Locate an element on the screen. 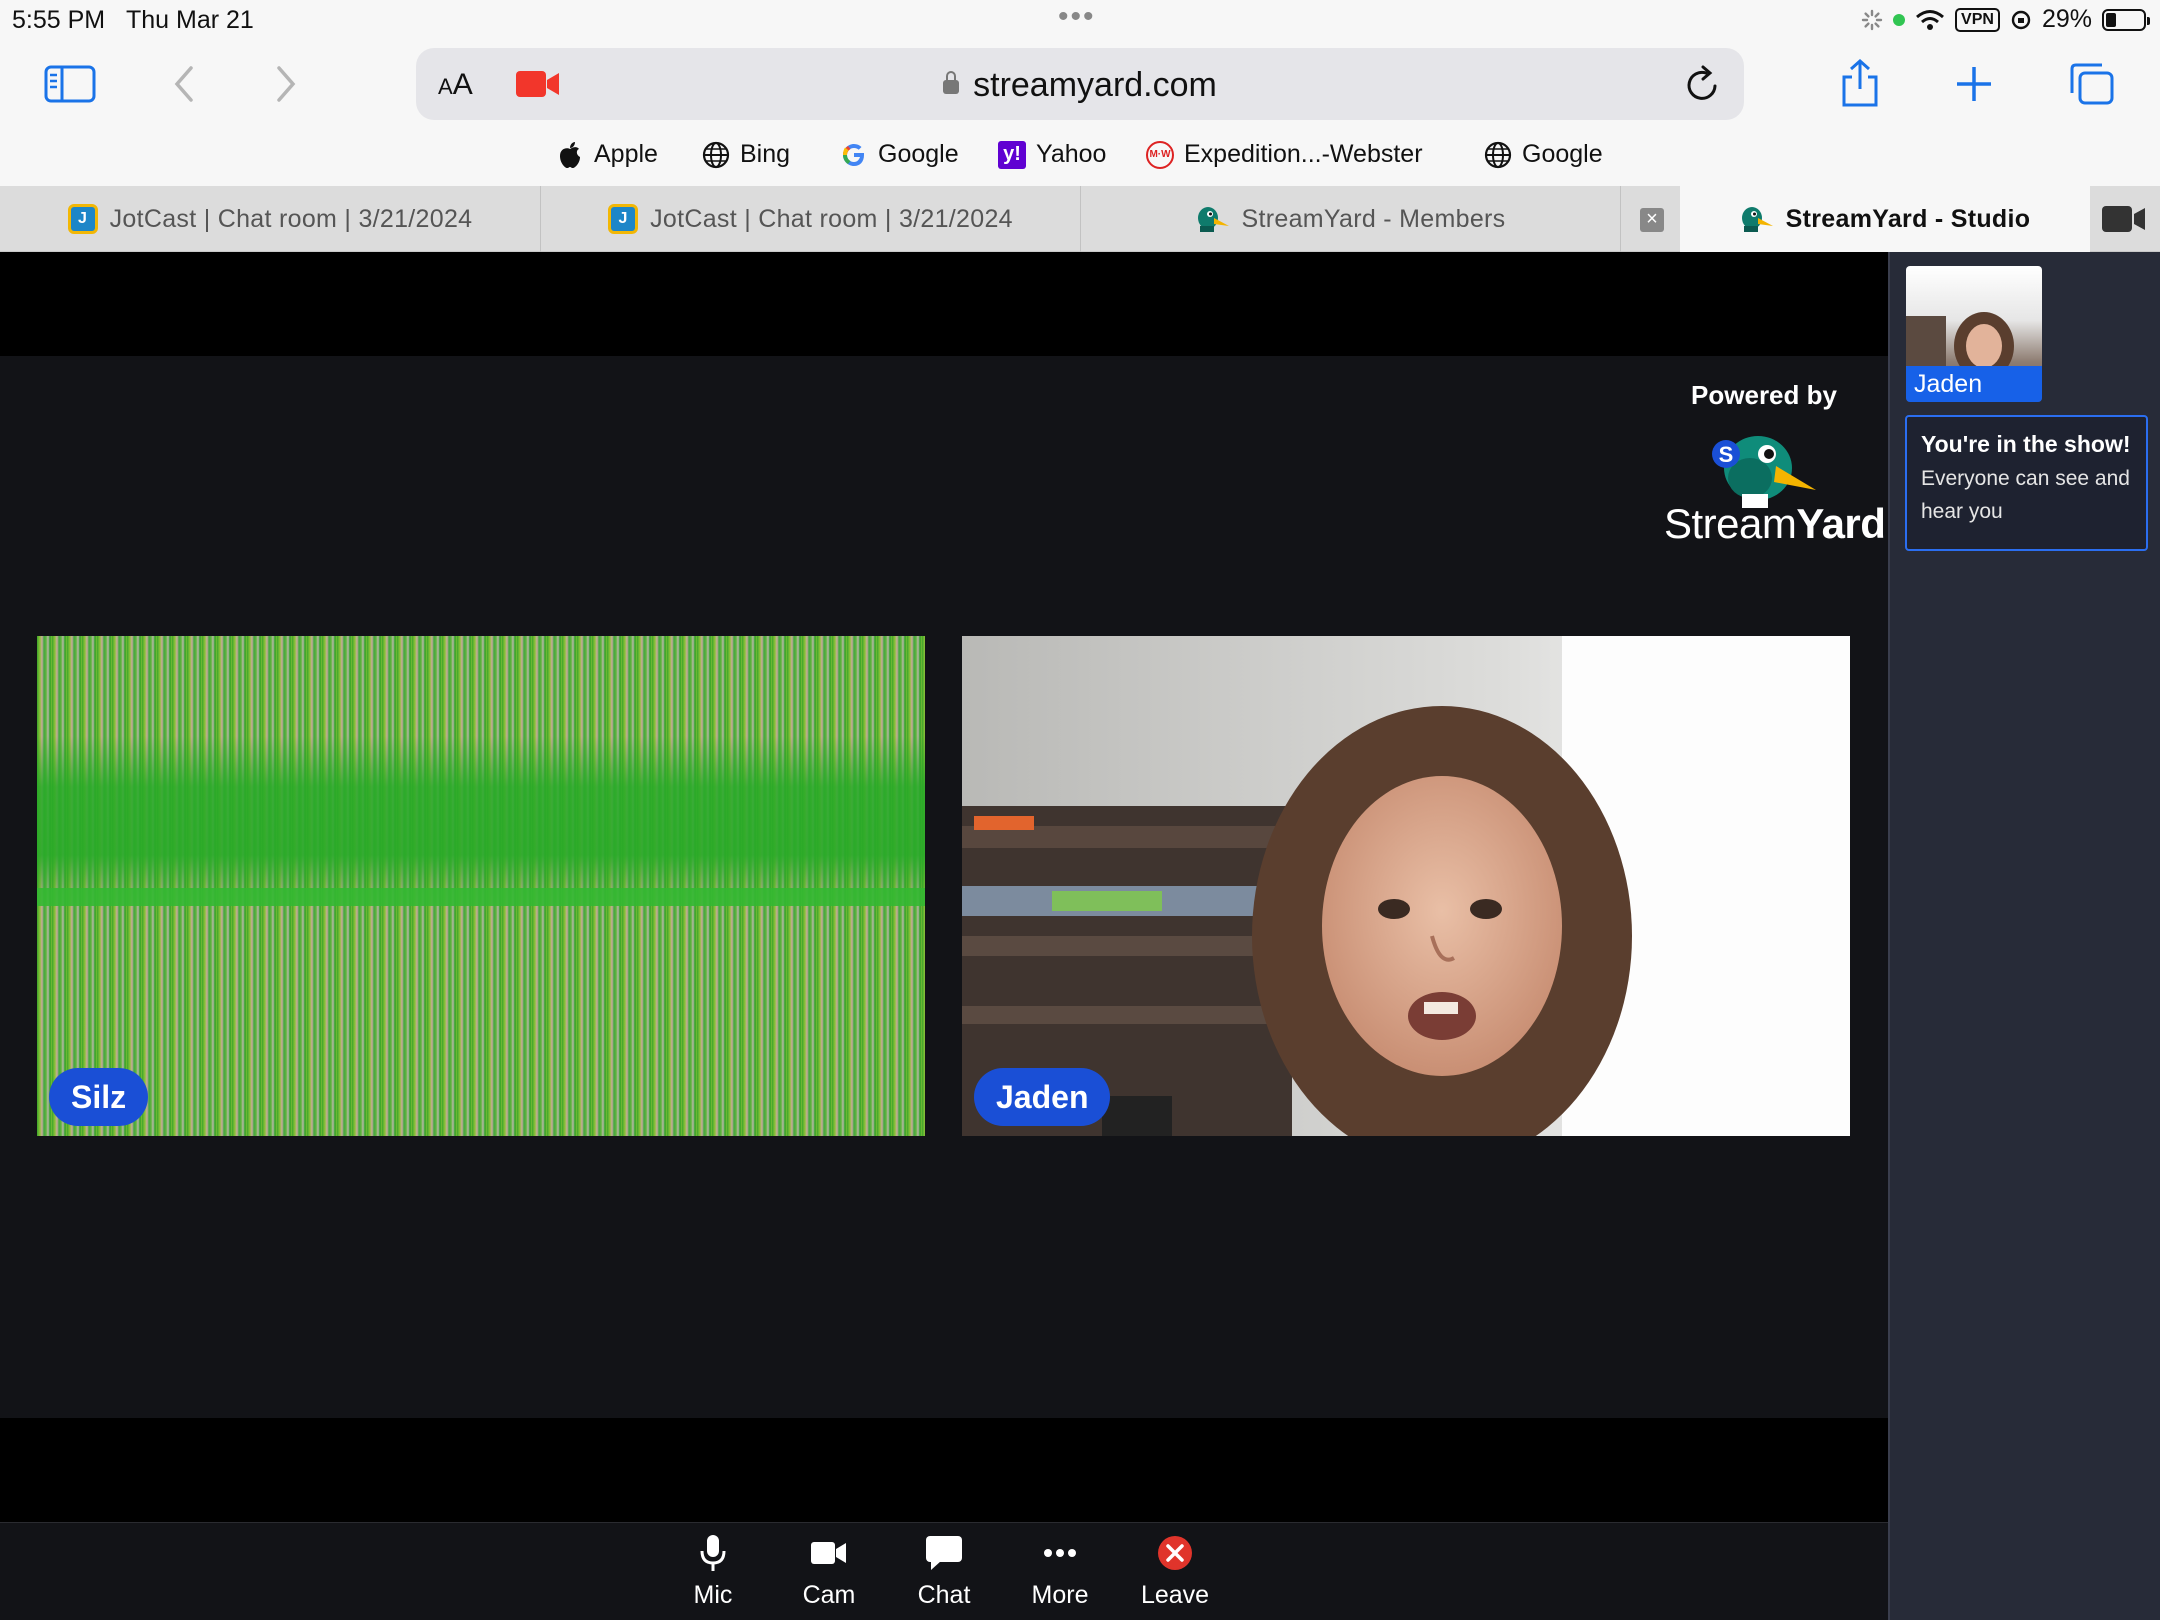 Image resolution: width=2160 pixels, height=1620 pixels. url-display: streamyard.com is located at coordinates (1080, 85).